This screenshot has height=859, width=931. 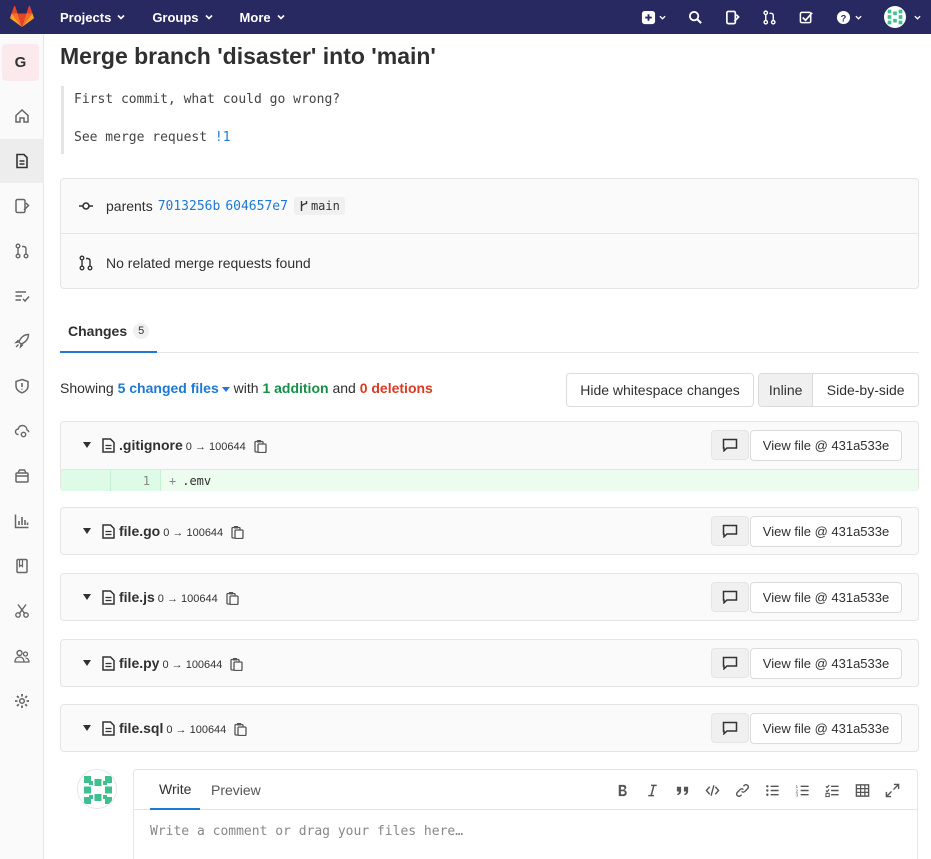 I want to click on package-icon, so click(x=22, y=476).